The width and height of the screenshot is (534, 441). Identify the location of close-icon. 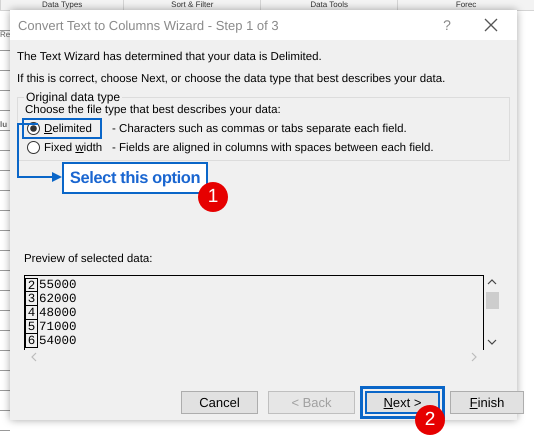
(491, 25).